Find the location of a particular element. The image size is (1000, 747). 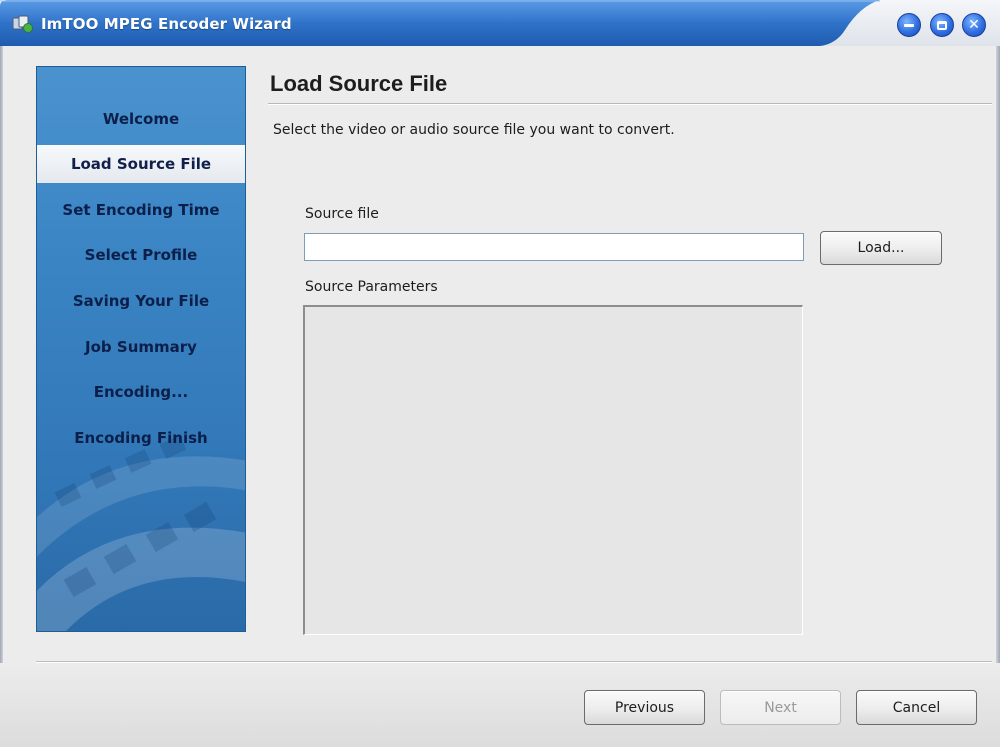

title-bar: ImTOO MPEG Encoder Wizard ✕ is located at coordinates (500, 23).